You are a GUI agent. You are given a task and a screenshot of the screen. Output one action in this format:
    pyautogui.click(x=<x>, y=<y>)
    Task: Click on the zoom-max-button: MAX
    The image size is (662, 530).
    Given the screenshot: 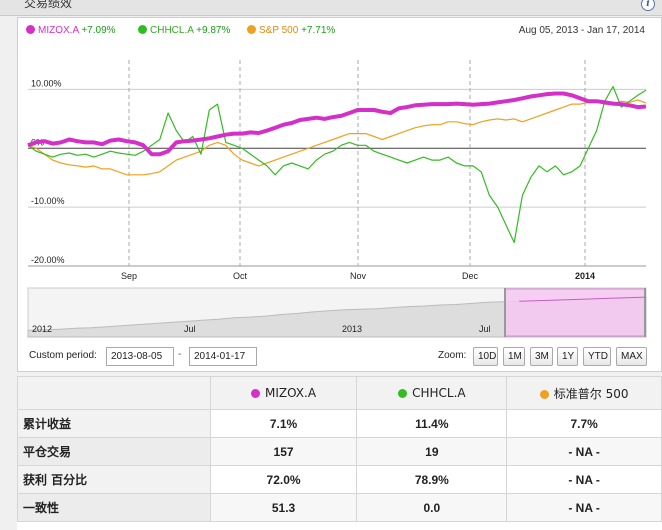 What is the action you would take?
    pyautogui.click(x=631, y=356)
    